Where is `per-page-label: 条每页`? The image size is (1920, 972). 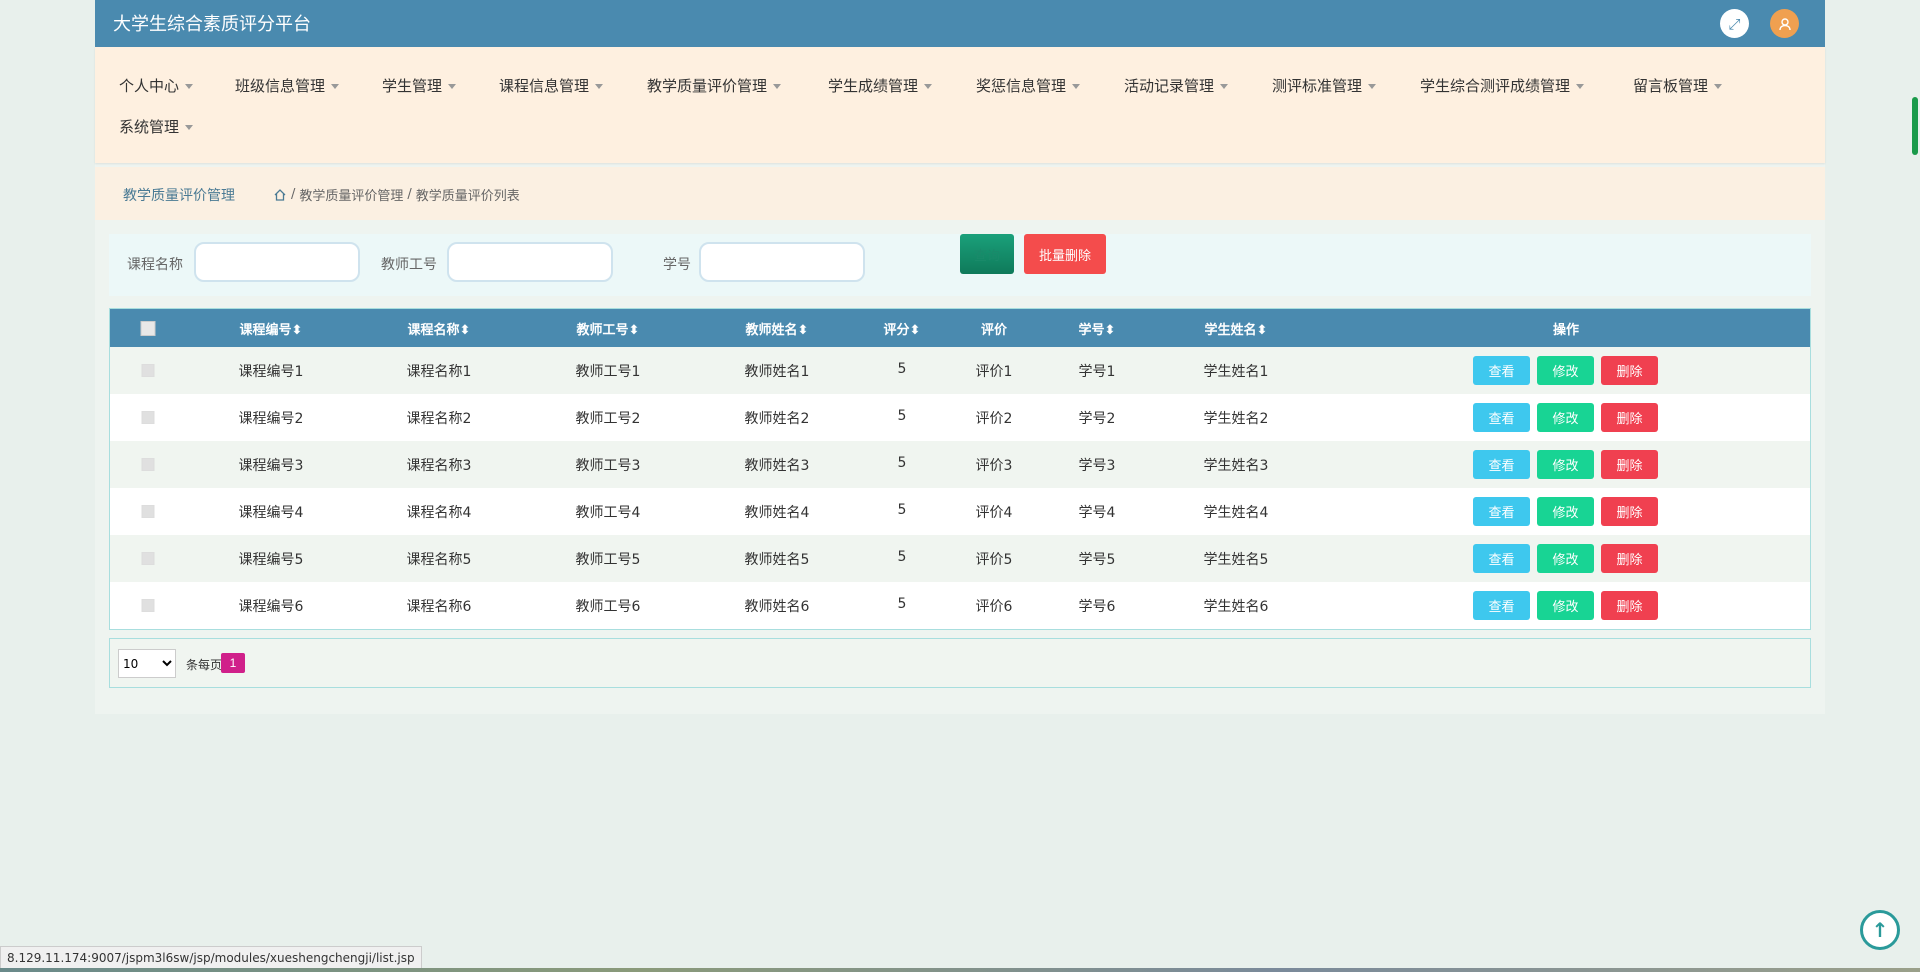 per-page-label: 条每页 is located at coordinates (204, 665).